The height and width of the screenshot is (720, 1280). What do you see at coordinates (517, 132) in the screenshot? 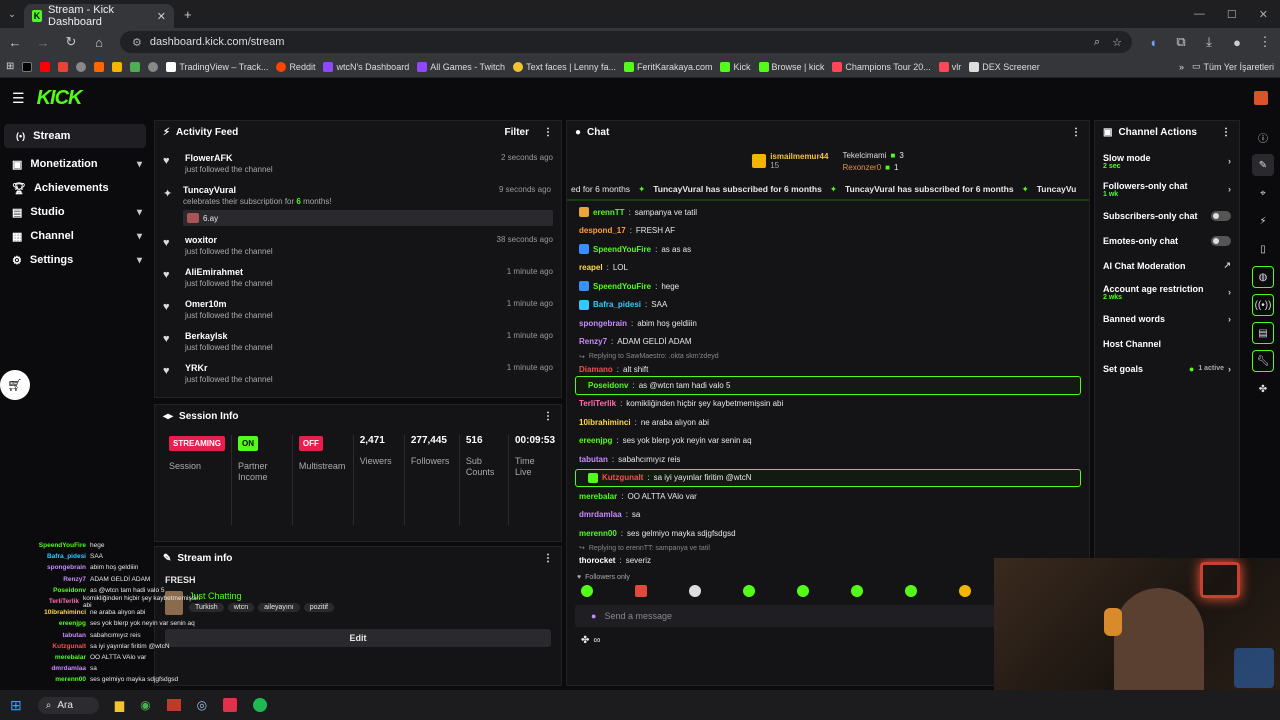
I see `filter-button: Filter` at bounding box center [517, 132].